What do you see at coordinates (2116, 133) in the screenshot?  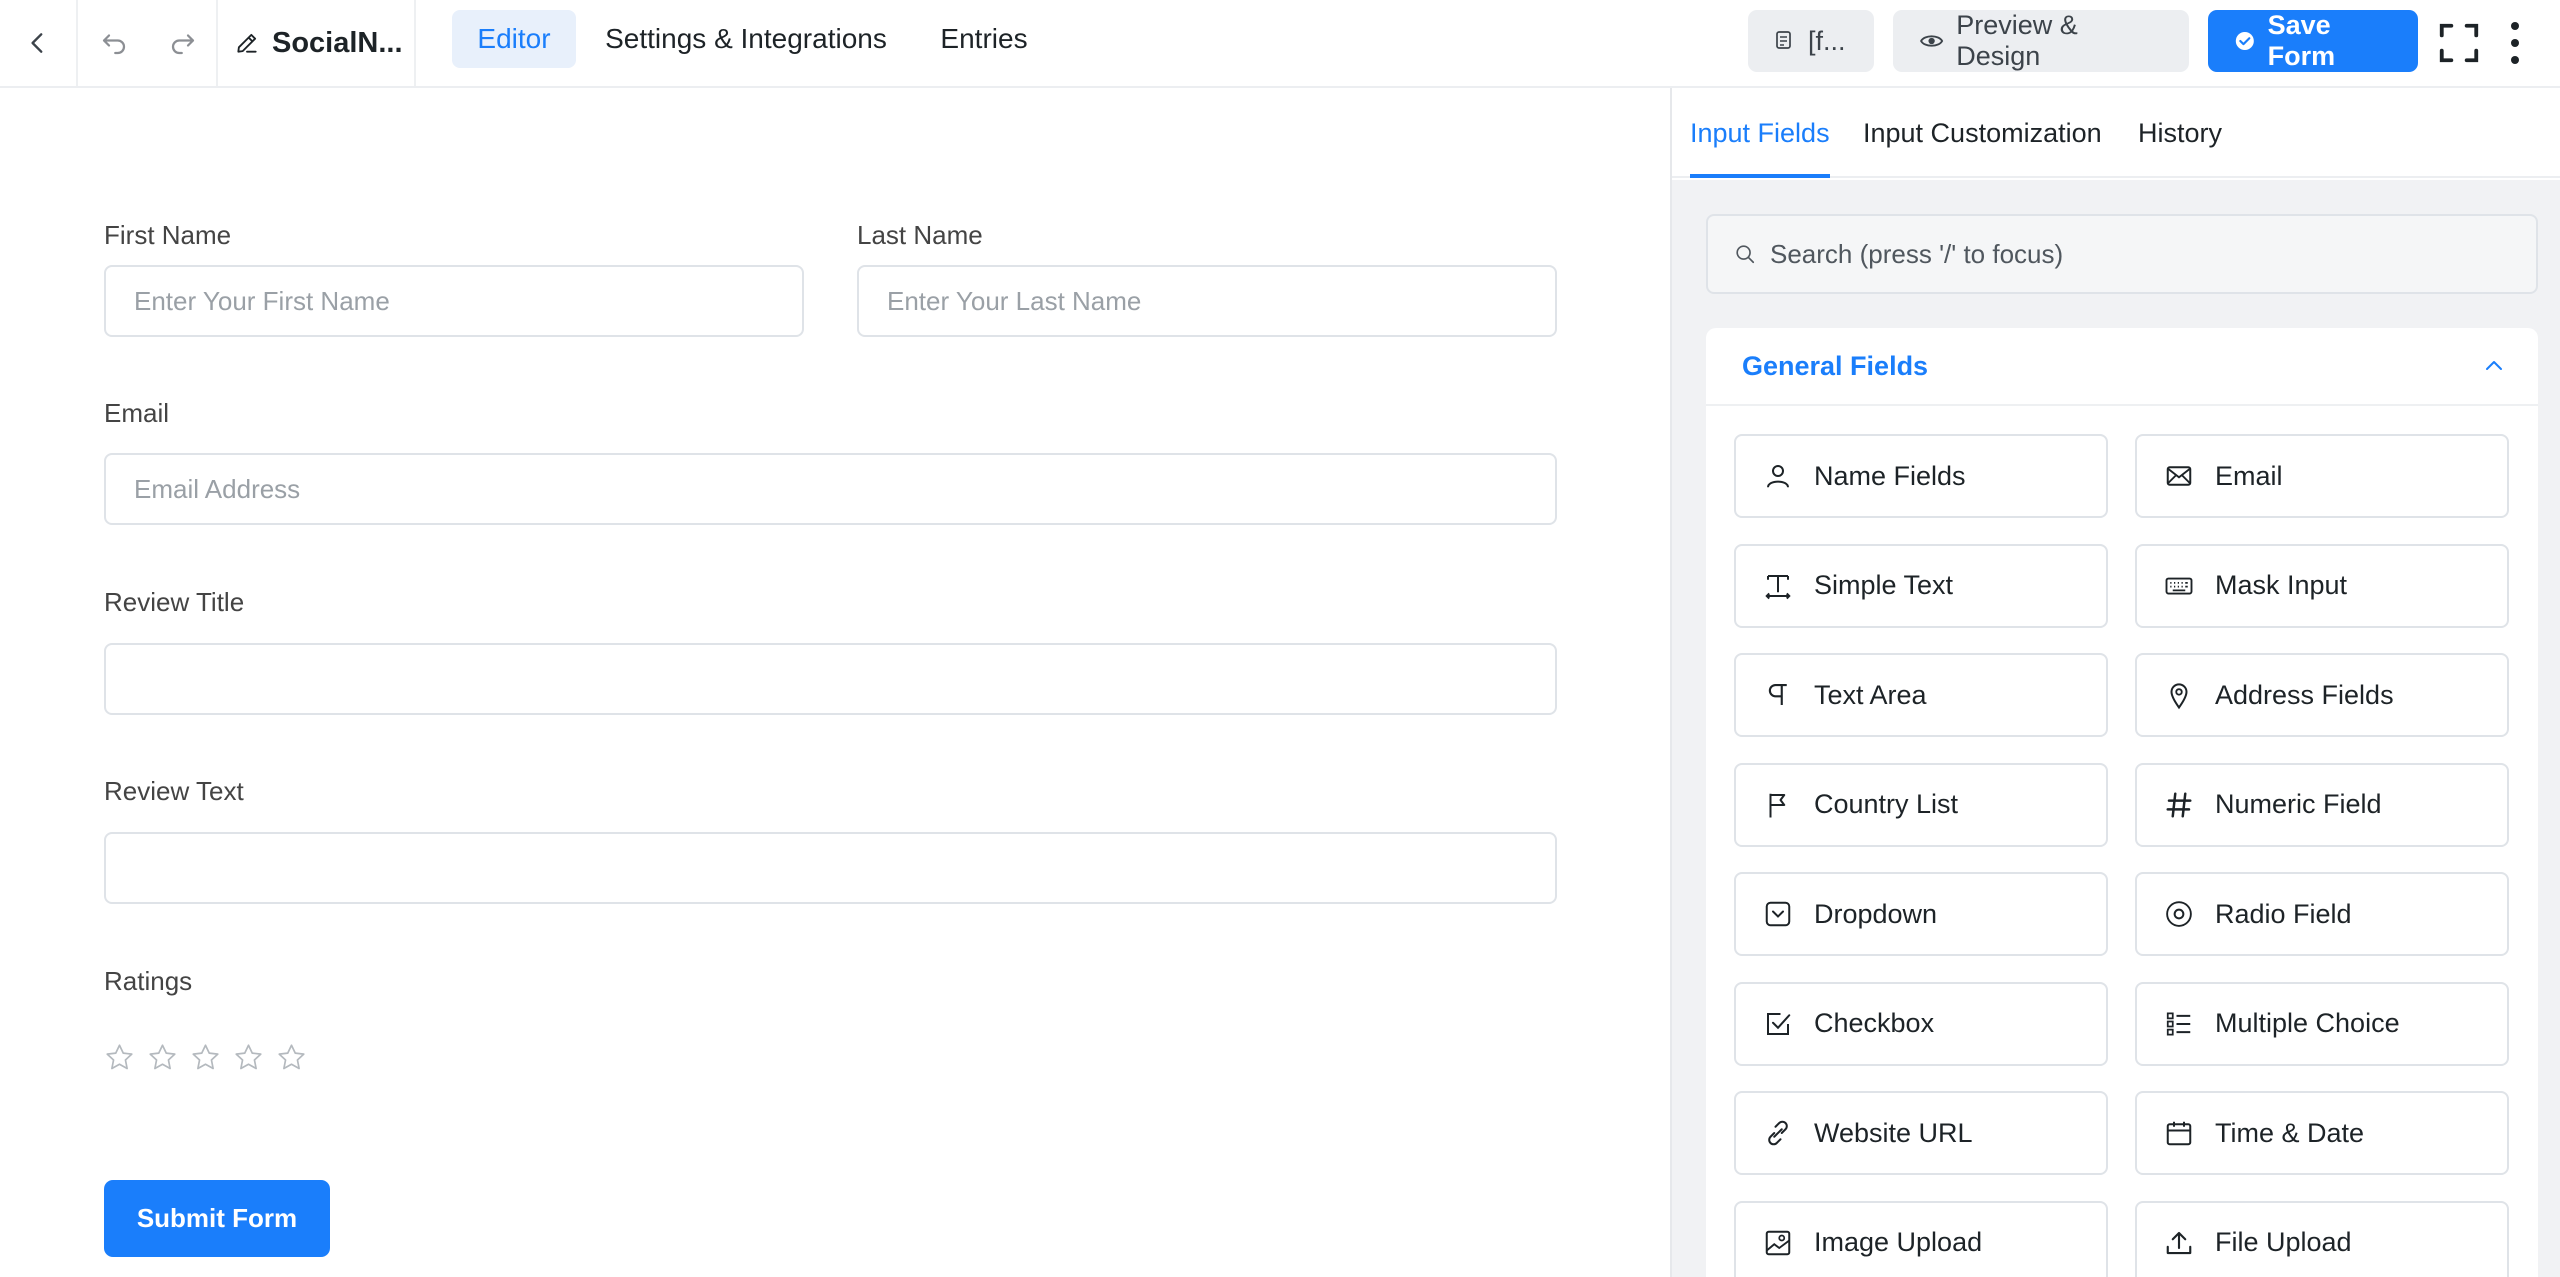 I see `panel-tabs: Input Fields Input Customization History` at bounding box center [2116, 133].